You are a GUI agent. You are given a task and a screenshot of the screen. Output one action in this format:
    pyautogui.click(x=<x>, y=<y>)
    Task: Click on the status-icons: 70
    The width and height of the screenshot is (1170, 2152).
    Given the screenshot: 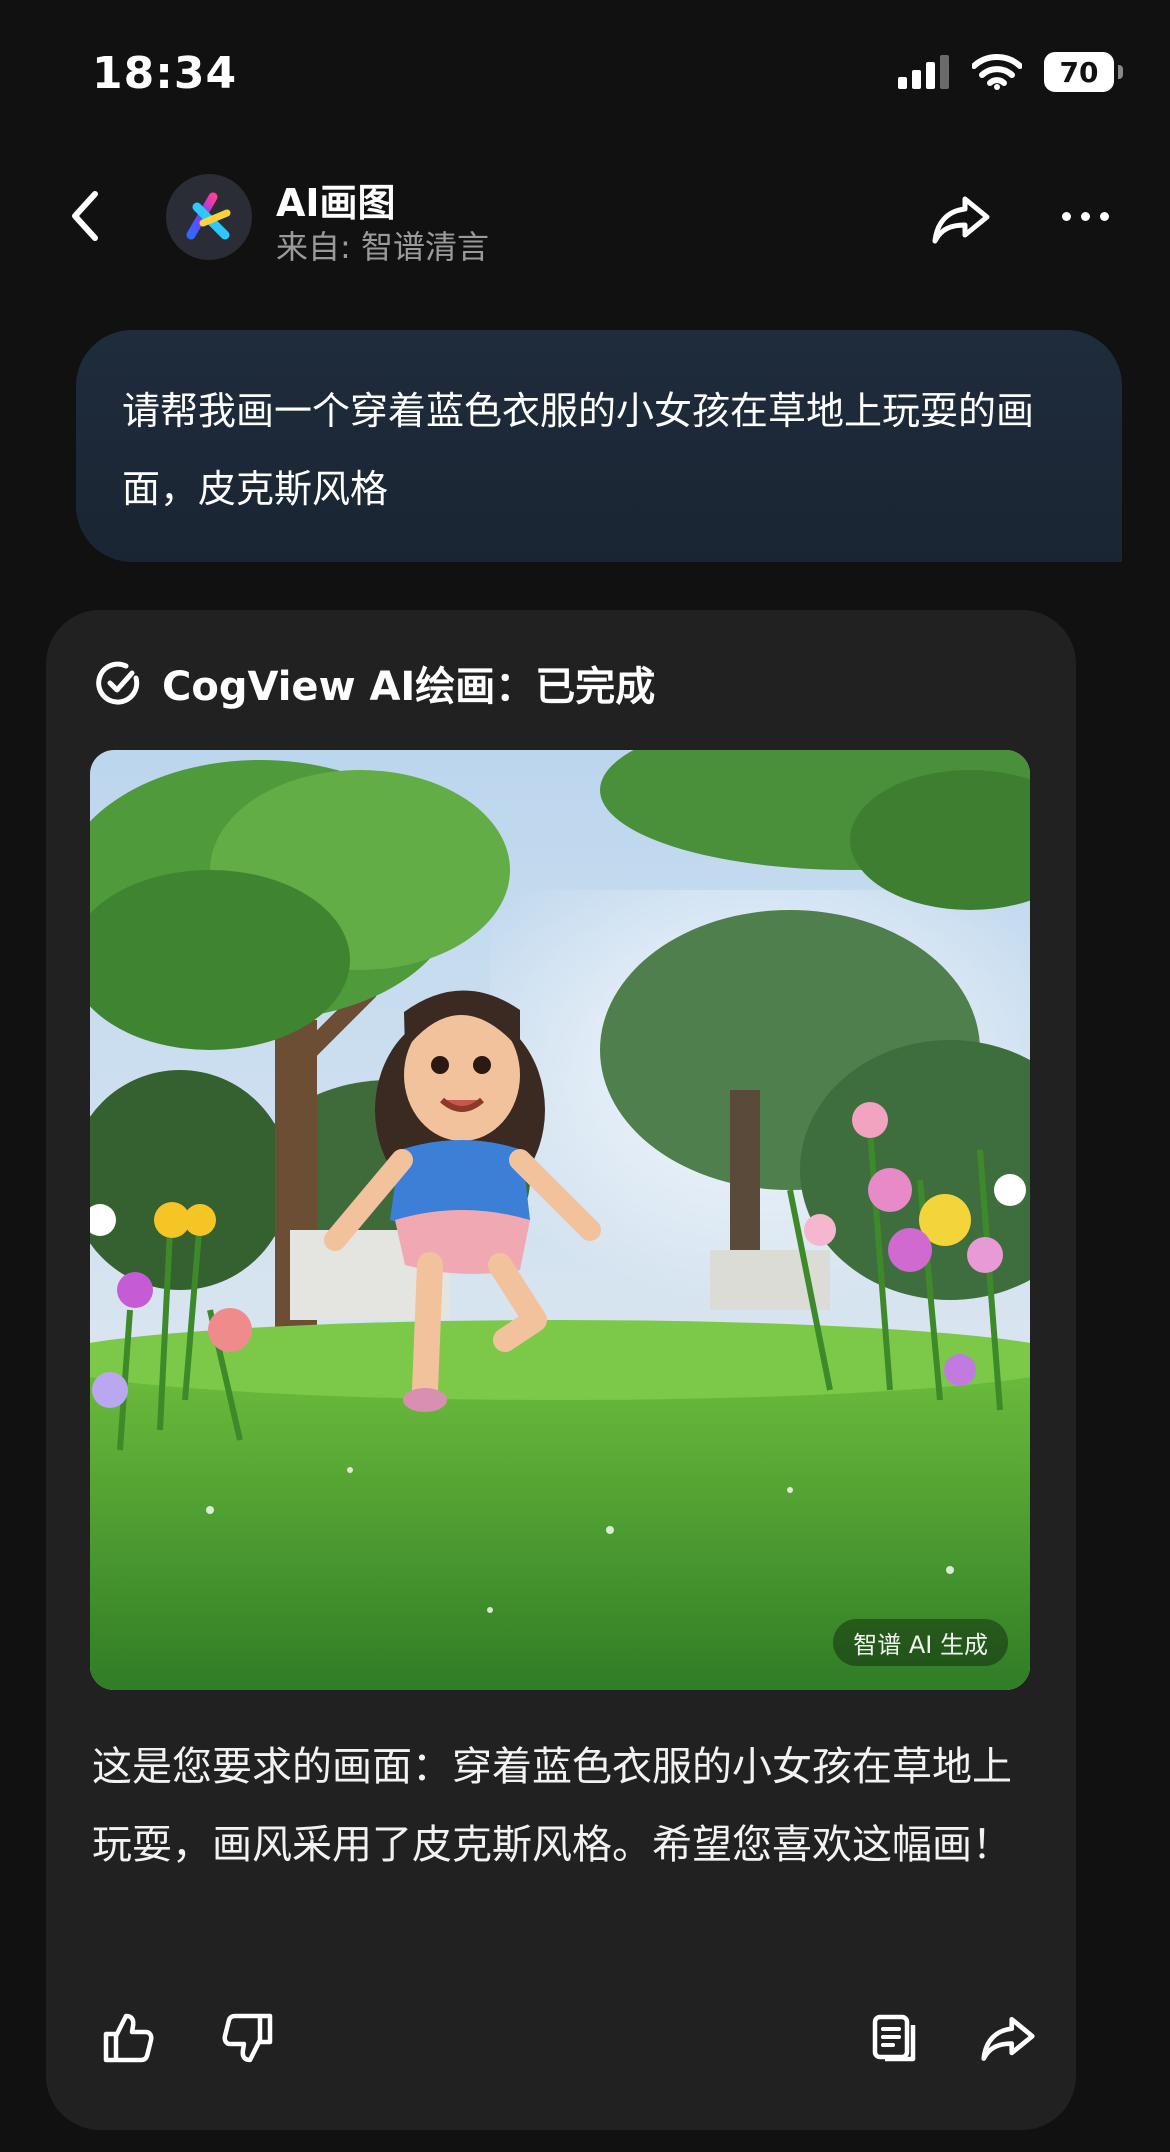 What is the action you would take?
    pyautogui.click(x=1010, y=72)
    